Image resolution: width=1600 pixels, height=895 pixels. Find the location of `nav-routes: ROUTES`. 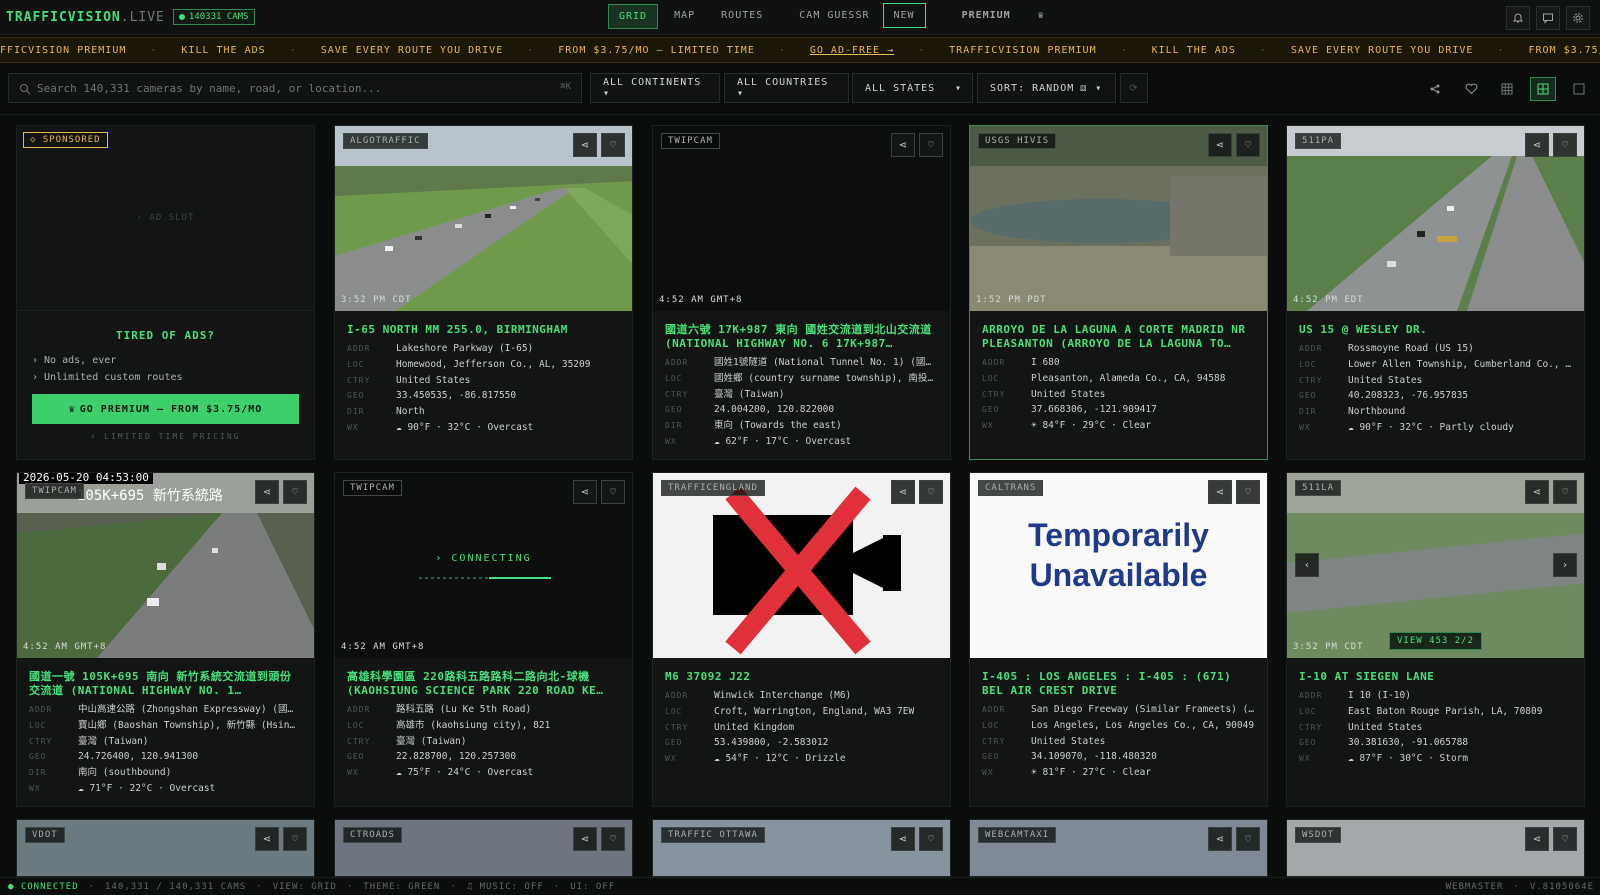

nav-routes: ROUTES is located at coordinates (742, 16).